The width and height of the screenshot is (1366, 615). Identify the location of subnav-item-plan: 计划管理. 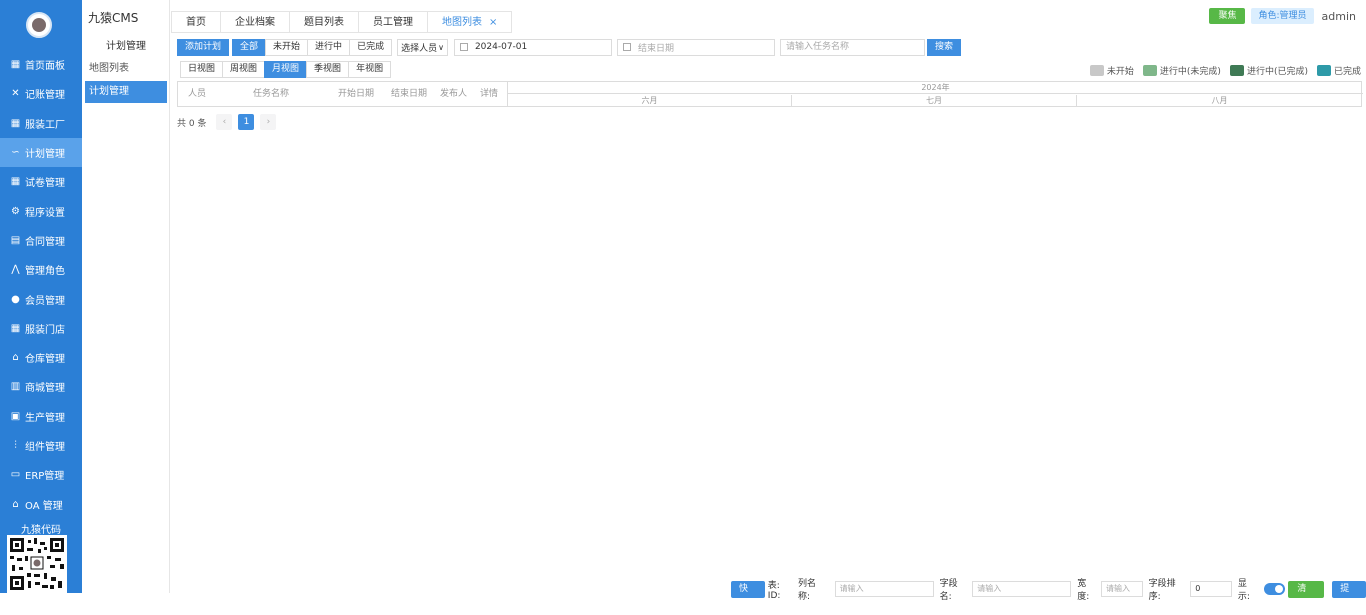
(126, 92).